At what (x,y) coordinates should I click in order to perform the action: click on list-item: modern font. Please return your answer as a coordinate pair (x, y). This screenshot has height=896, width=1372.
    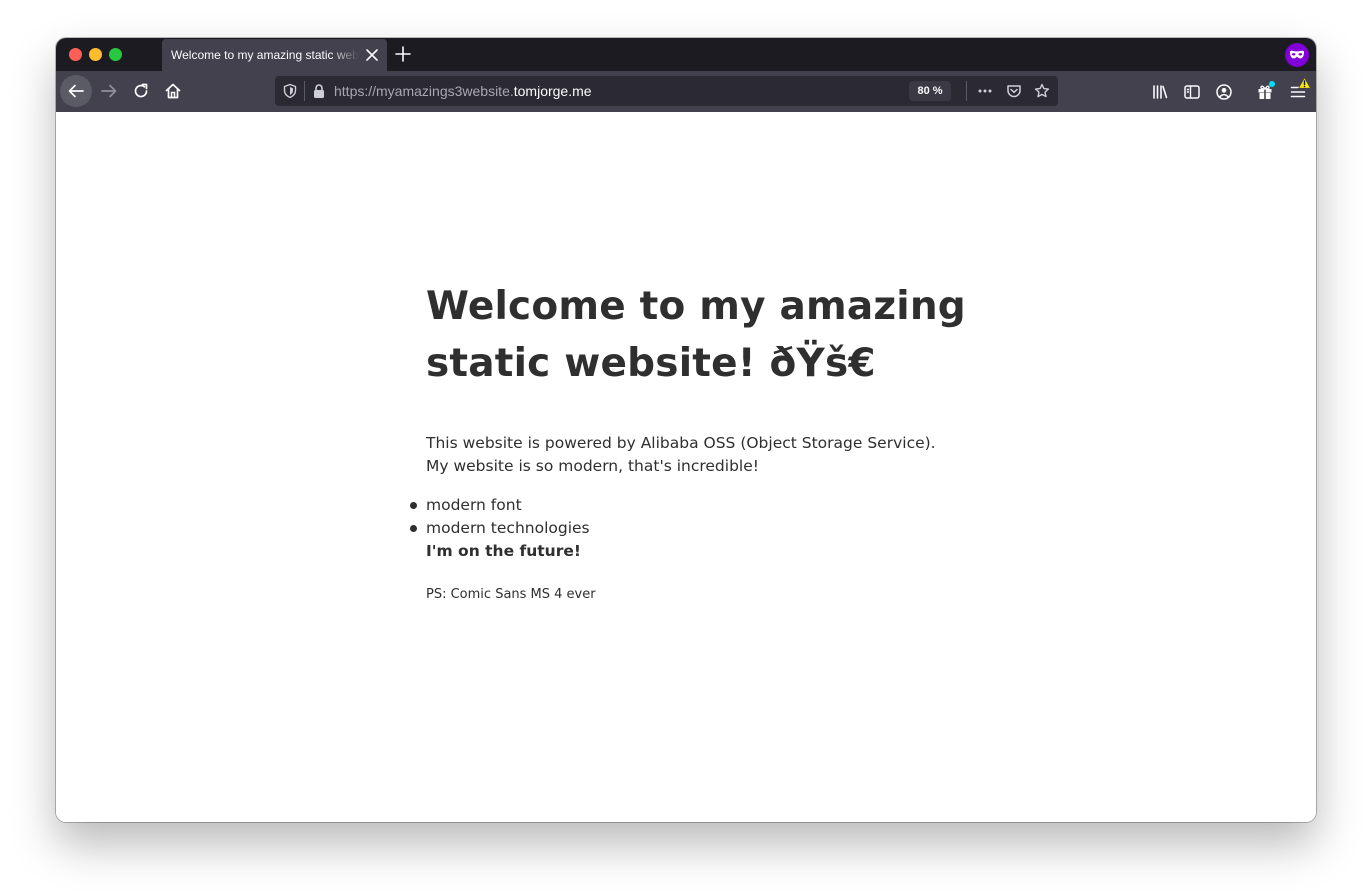
    Looking at the image, I should click on (698, 505).